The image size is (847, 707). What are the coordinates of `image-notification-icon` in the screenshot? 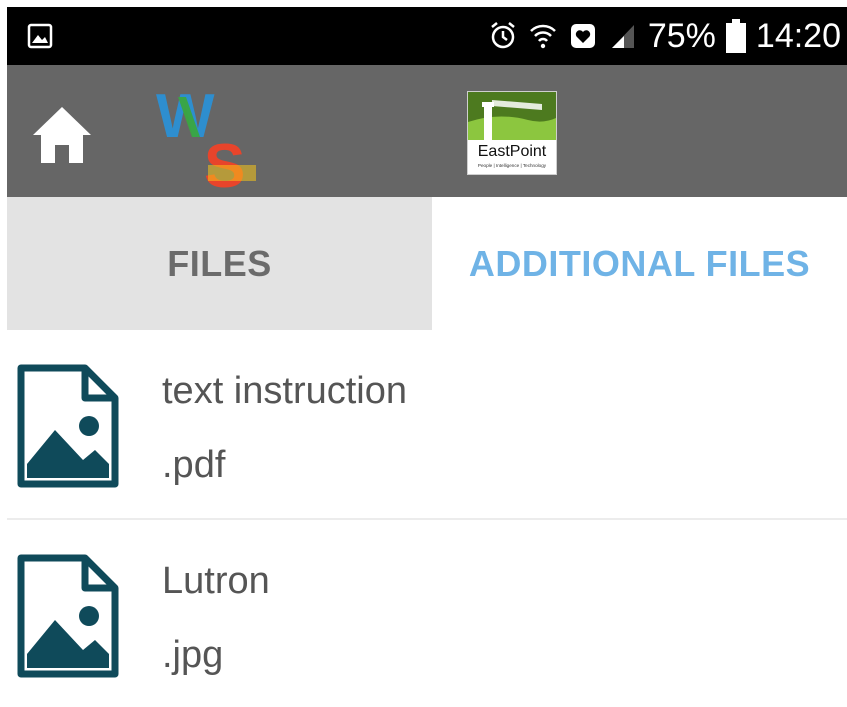 It's located at (40, 36).